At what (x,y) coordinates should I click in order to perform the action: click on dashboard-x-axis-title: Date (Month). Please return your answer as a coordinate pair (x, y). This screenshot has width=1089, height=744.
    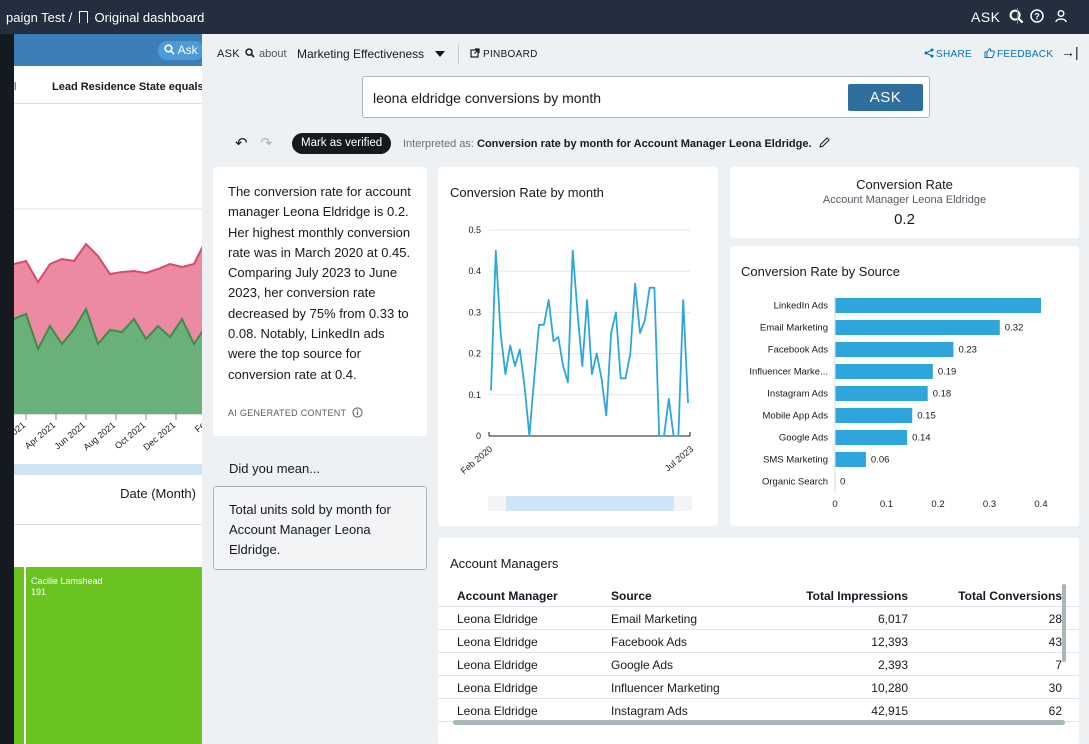
    Looking at the image, I should click on (158, 493).